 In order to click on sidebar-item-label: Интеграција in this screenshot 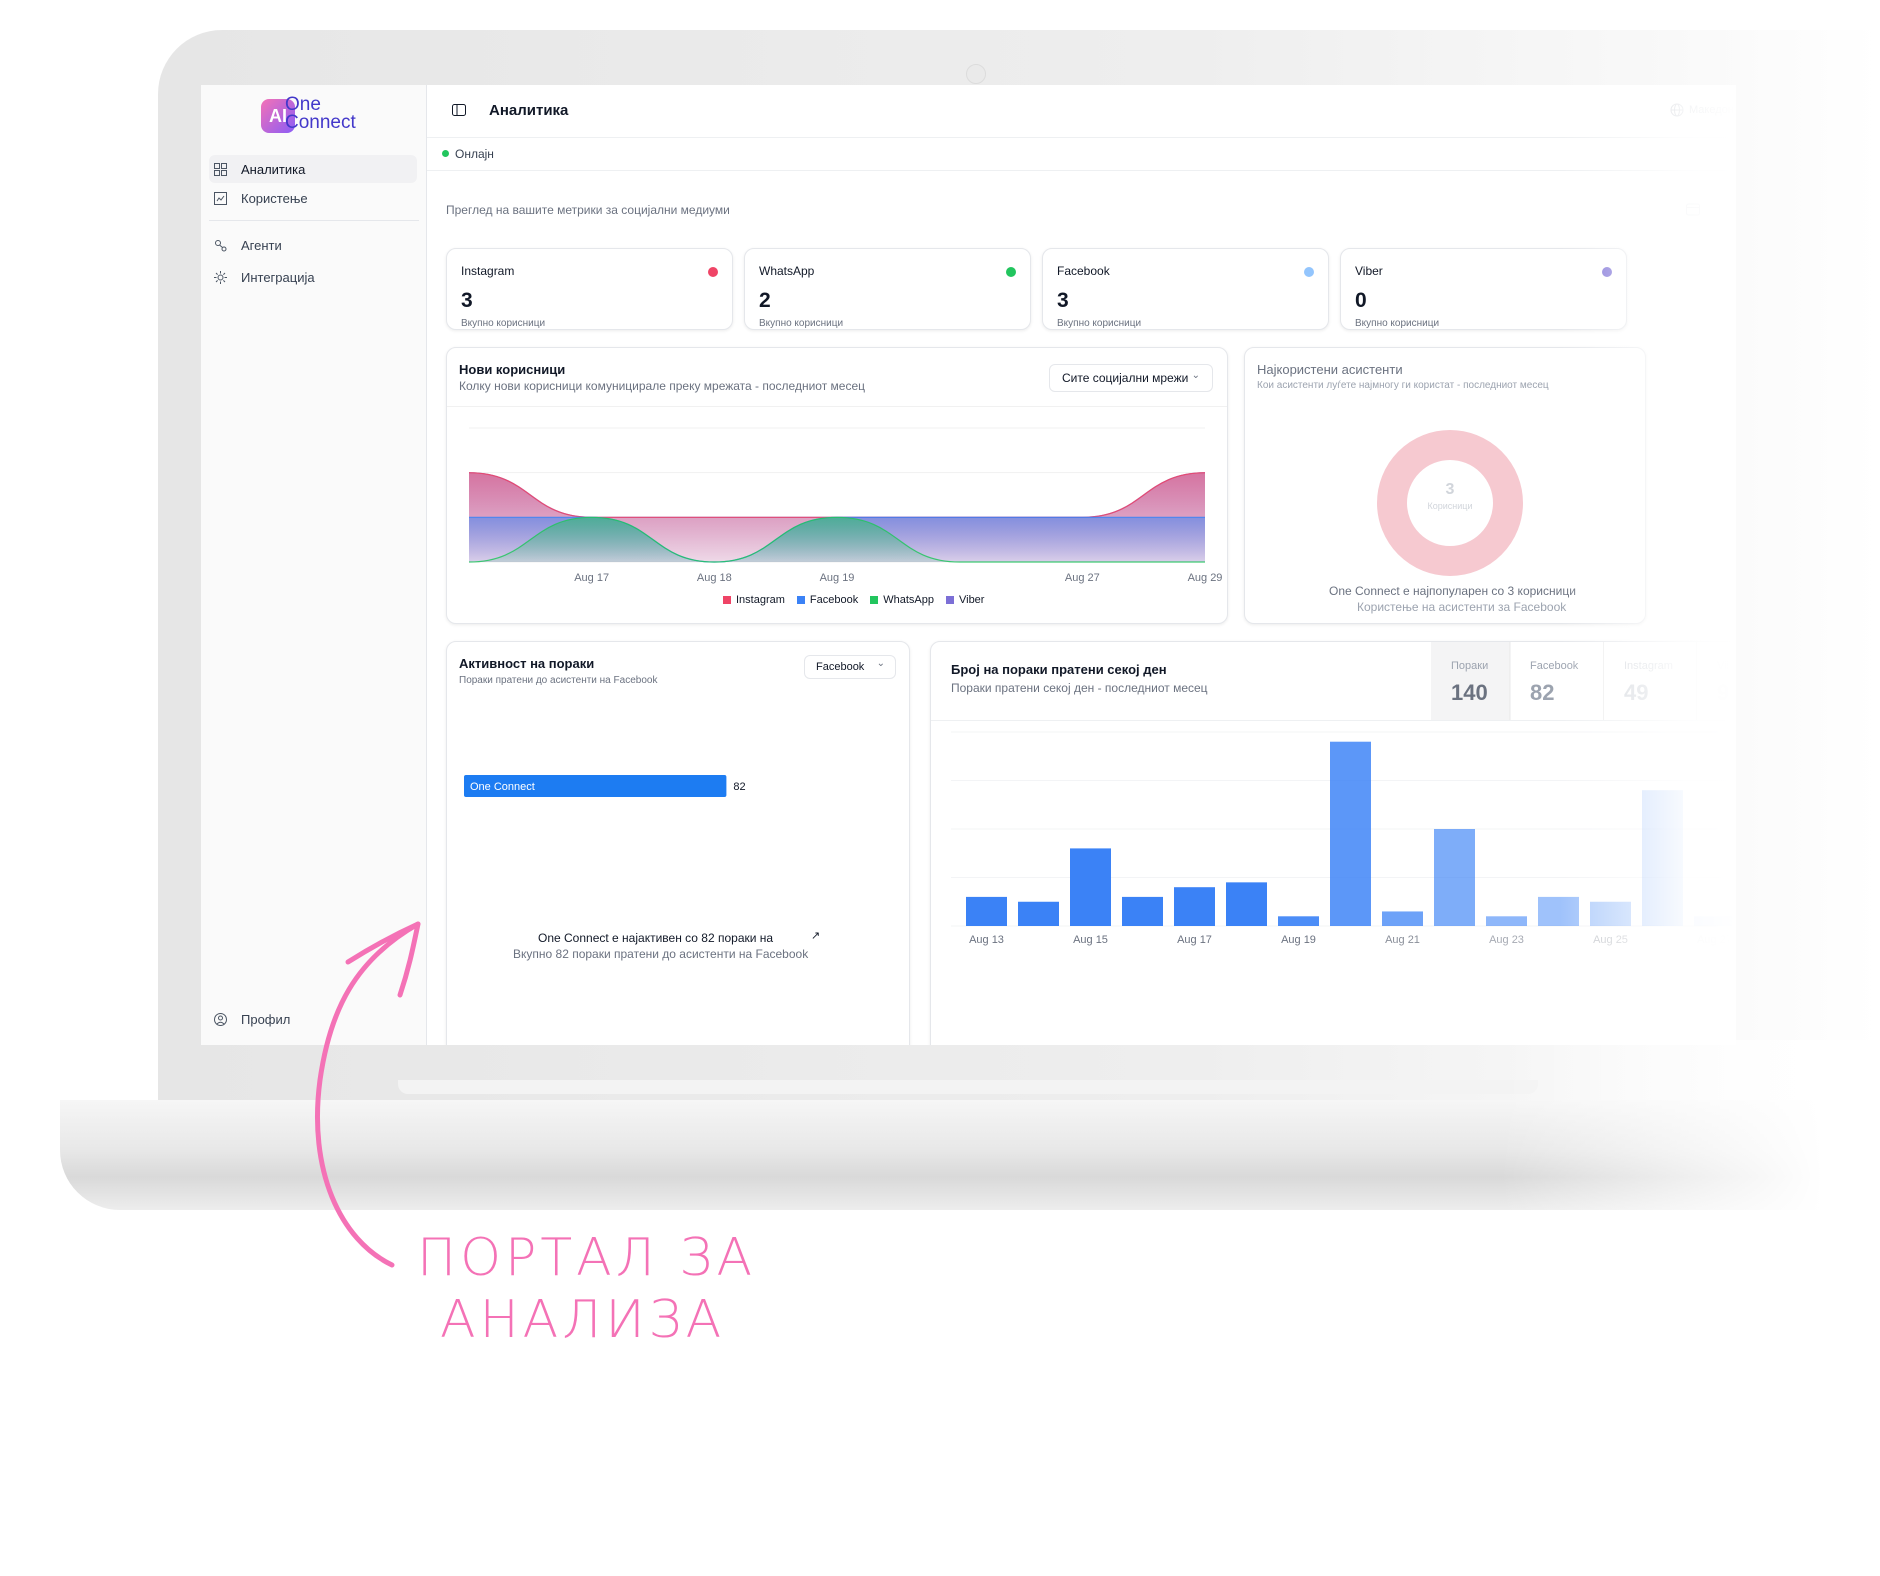, I will do `click(278, 277)`.